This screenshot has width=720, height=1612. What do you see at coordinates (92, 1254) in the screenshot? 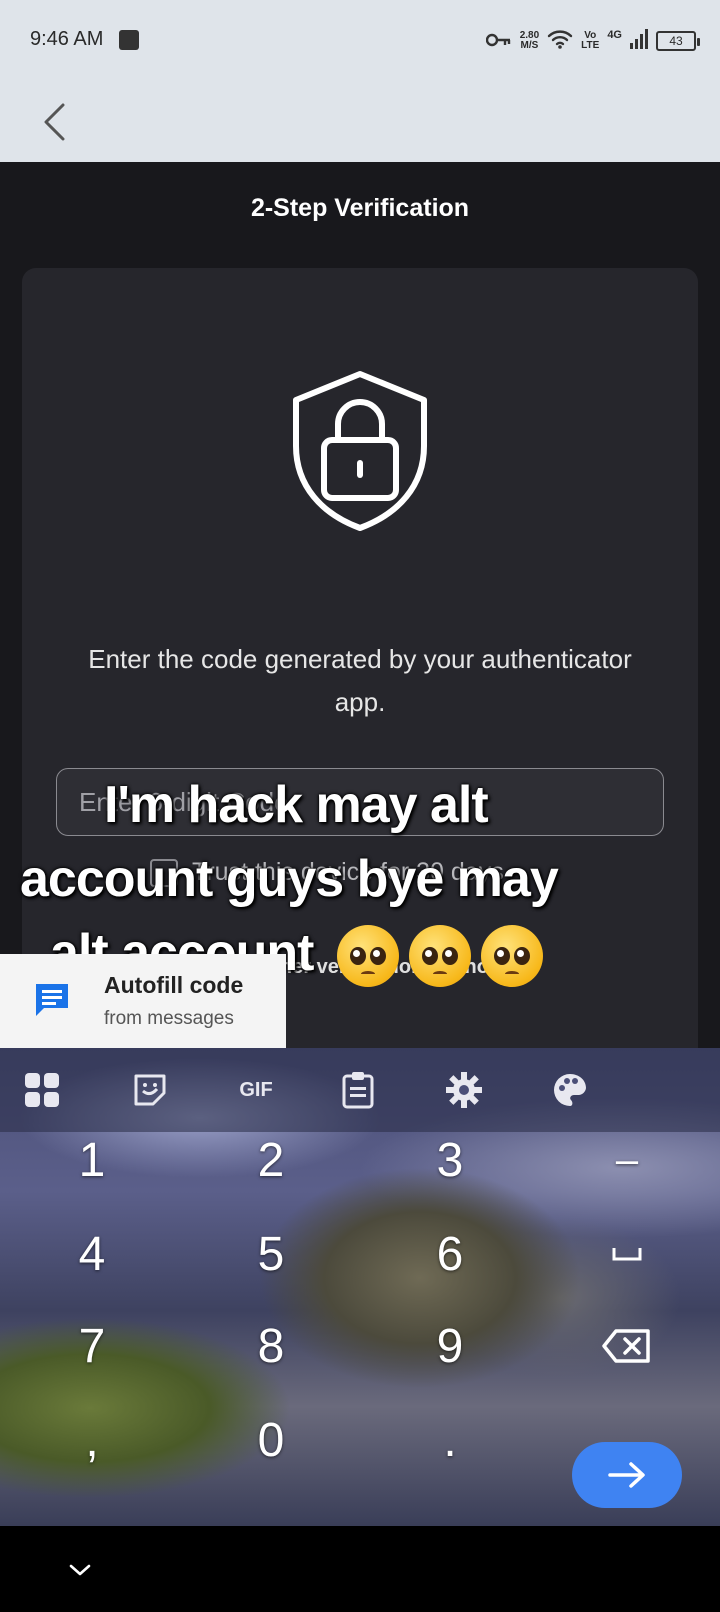
I see `key-4: 4` at bounding box center [92, 1254].